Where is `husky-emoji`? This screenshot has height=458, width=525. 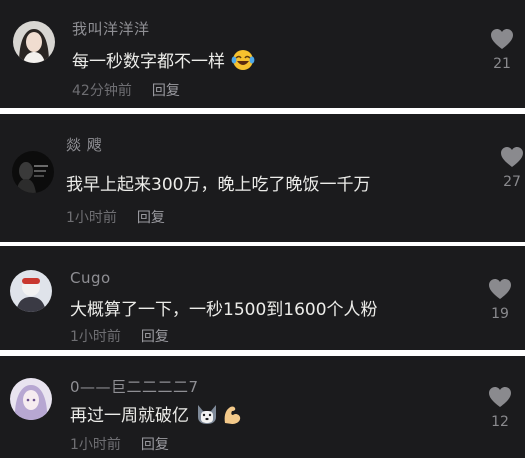
husky-emoji is located at coordinates (207, 416).